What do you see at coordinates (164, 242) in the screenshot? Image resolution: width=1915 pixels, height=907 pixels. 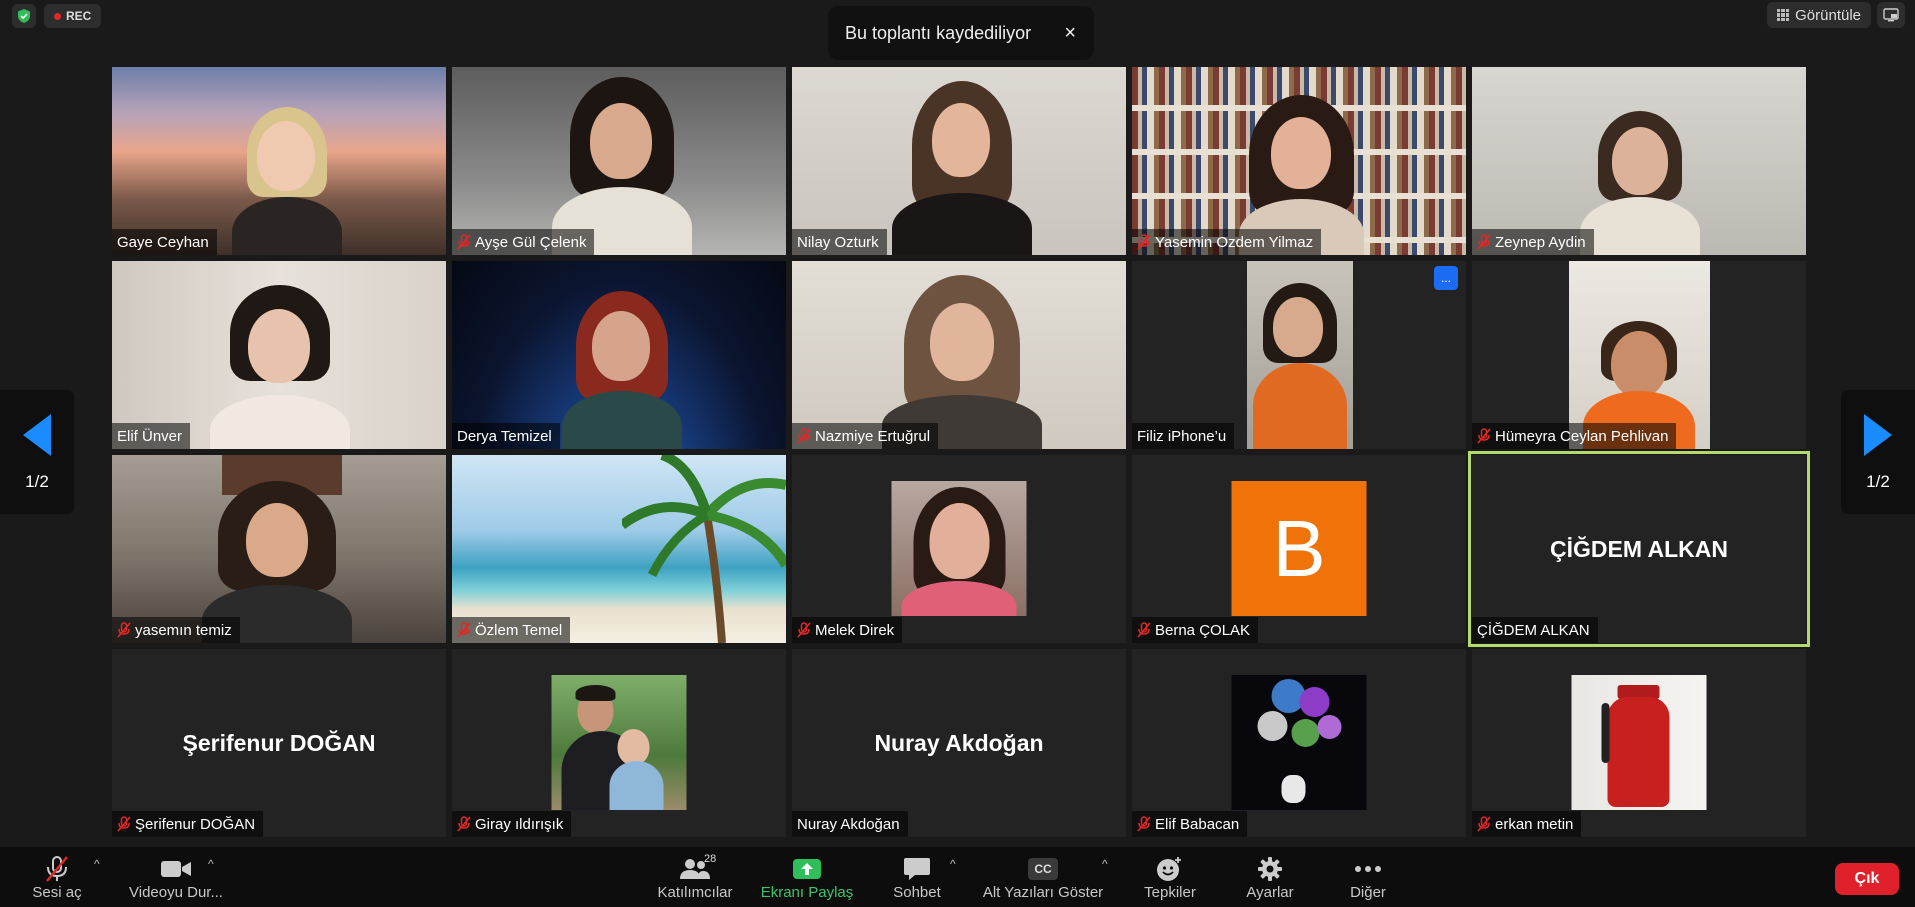 I see `participant-name-label: Gaye Ceyhan` at bounding box center [164, 242].